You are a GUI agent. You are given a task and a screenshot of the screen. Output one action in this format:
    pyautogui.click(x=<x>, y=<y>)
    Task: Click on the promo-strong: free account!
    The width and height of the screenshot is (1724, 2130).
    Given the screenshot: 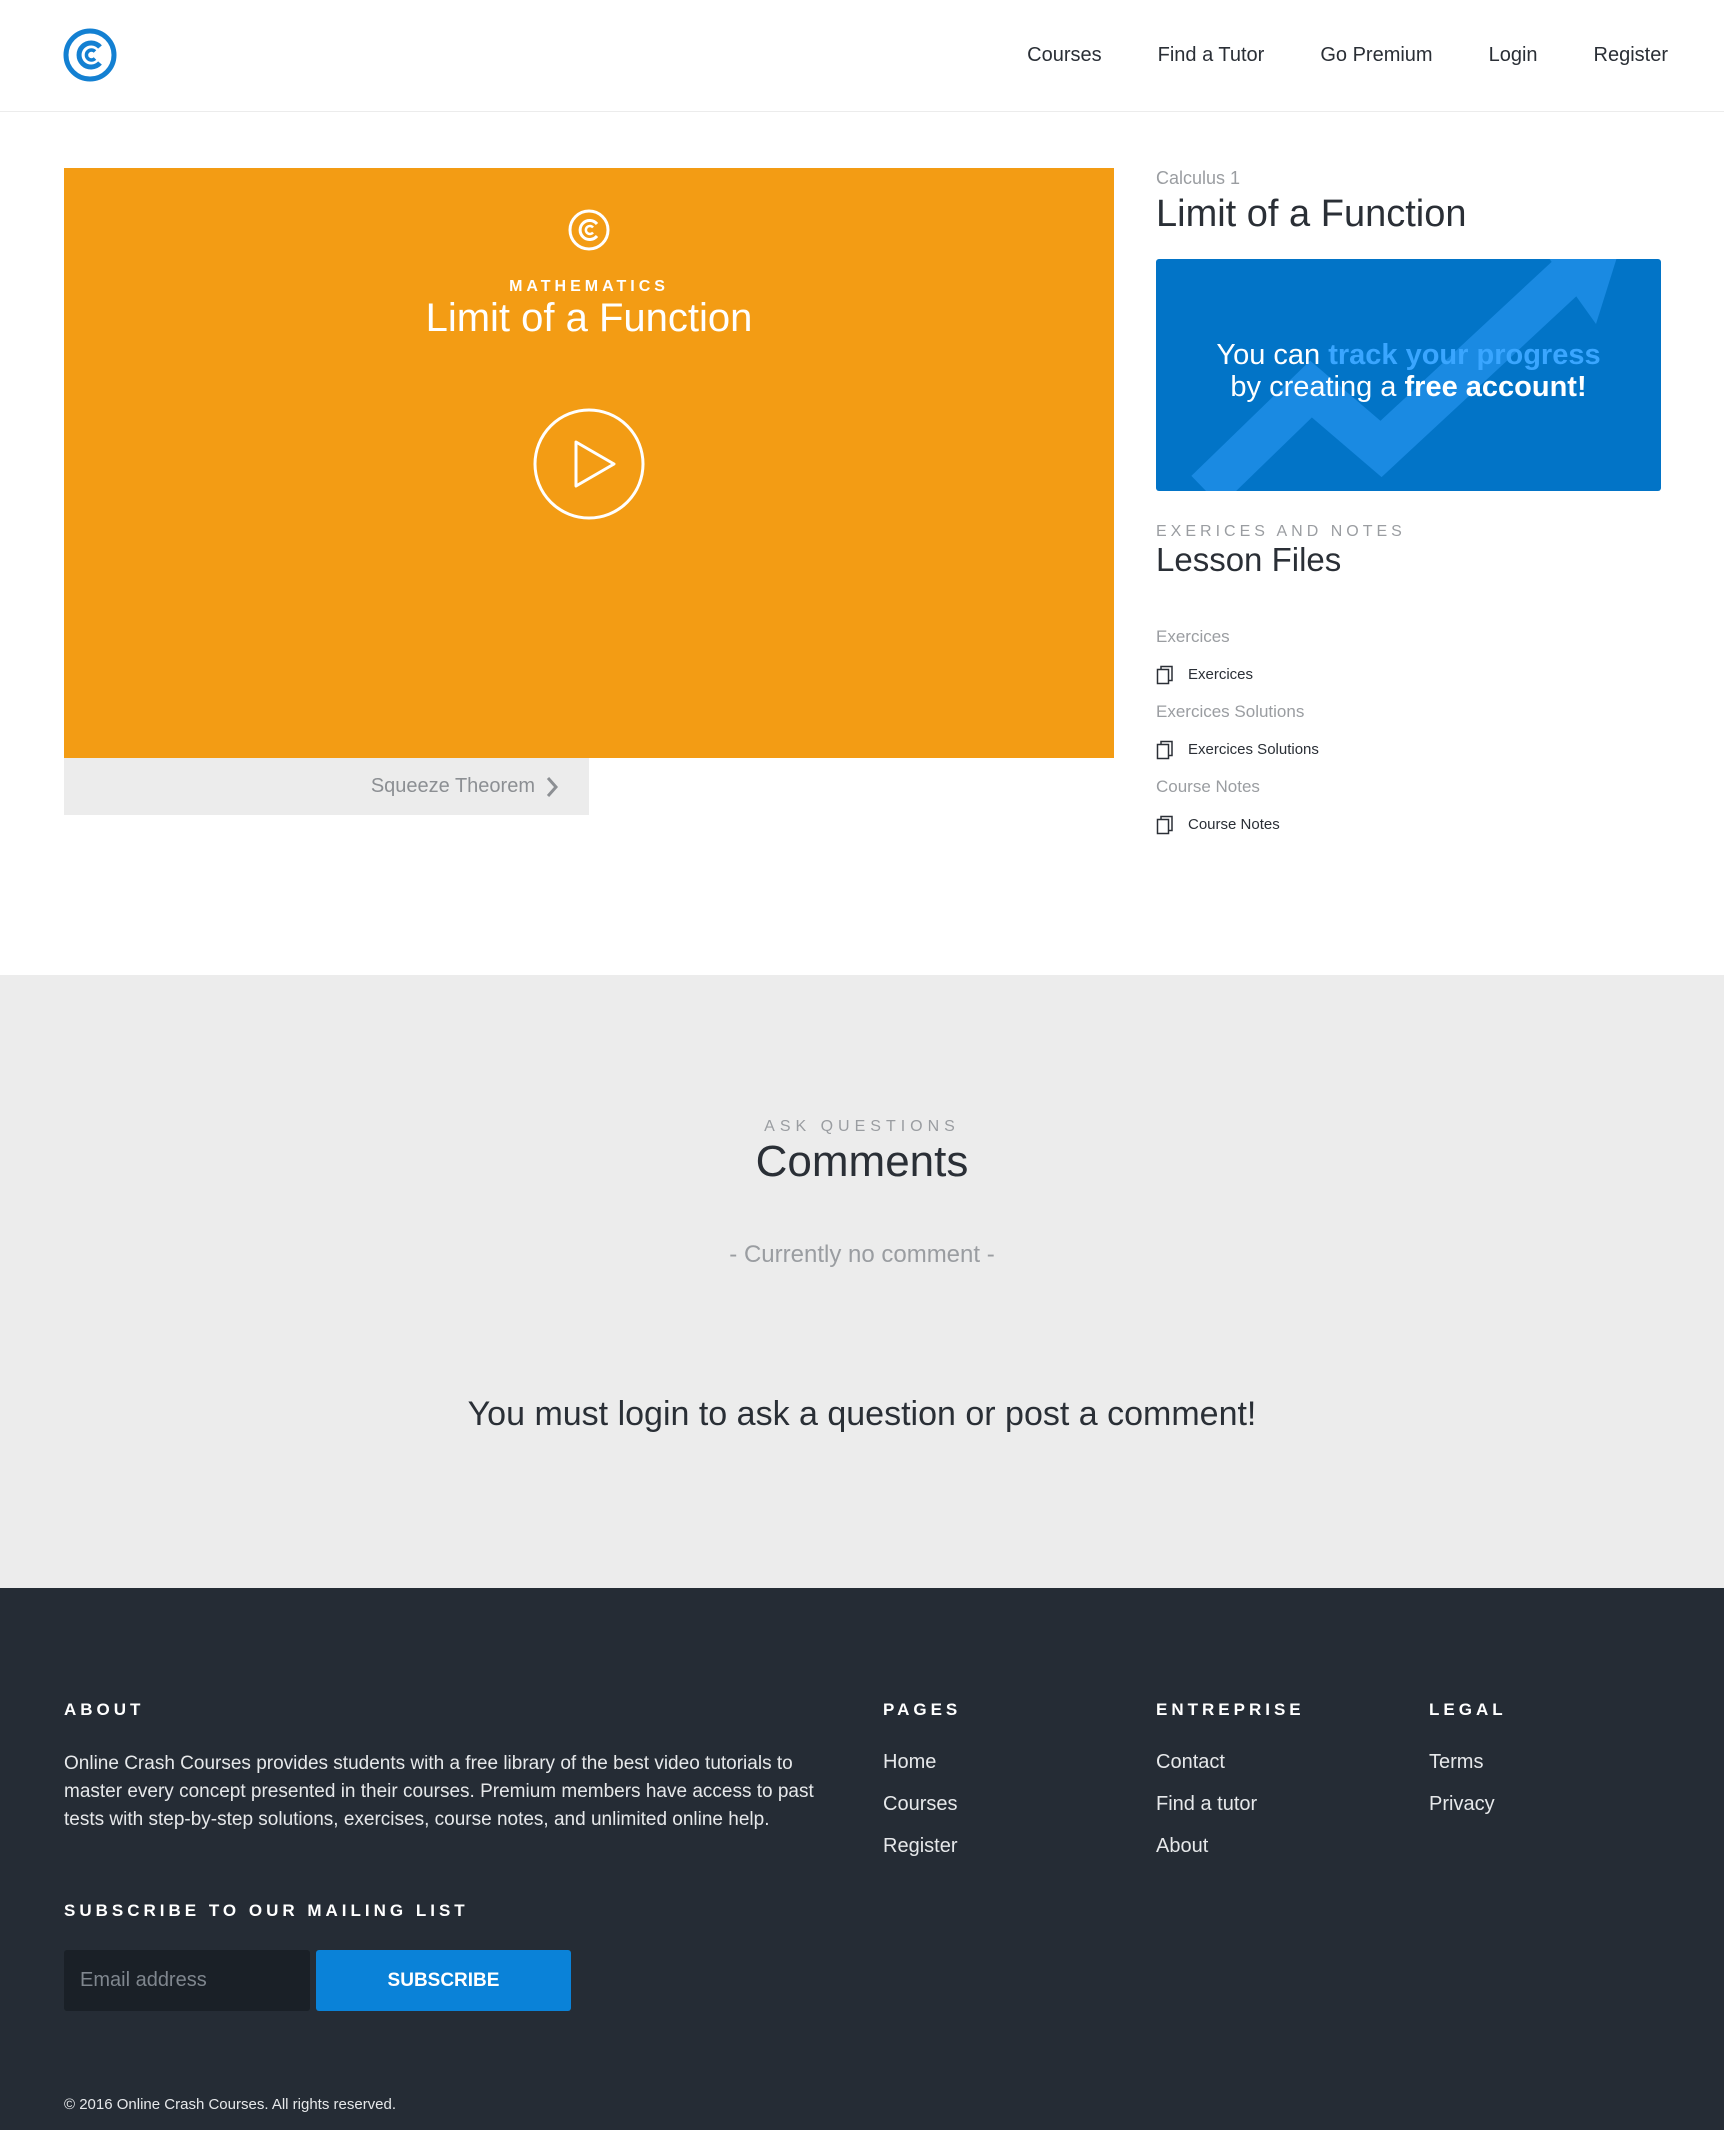 What is the action you would take?
    pyautogui.click(x=1495, y=387)
    